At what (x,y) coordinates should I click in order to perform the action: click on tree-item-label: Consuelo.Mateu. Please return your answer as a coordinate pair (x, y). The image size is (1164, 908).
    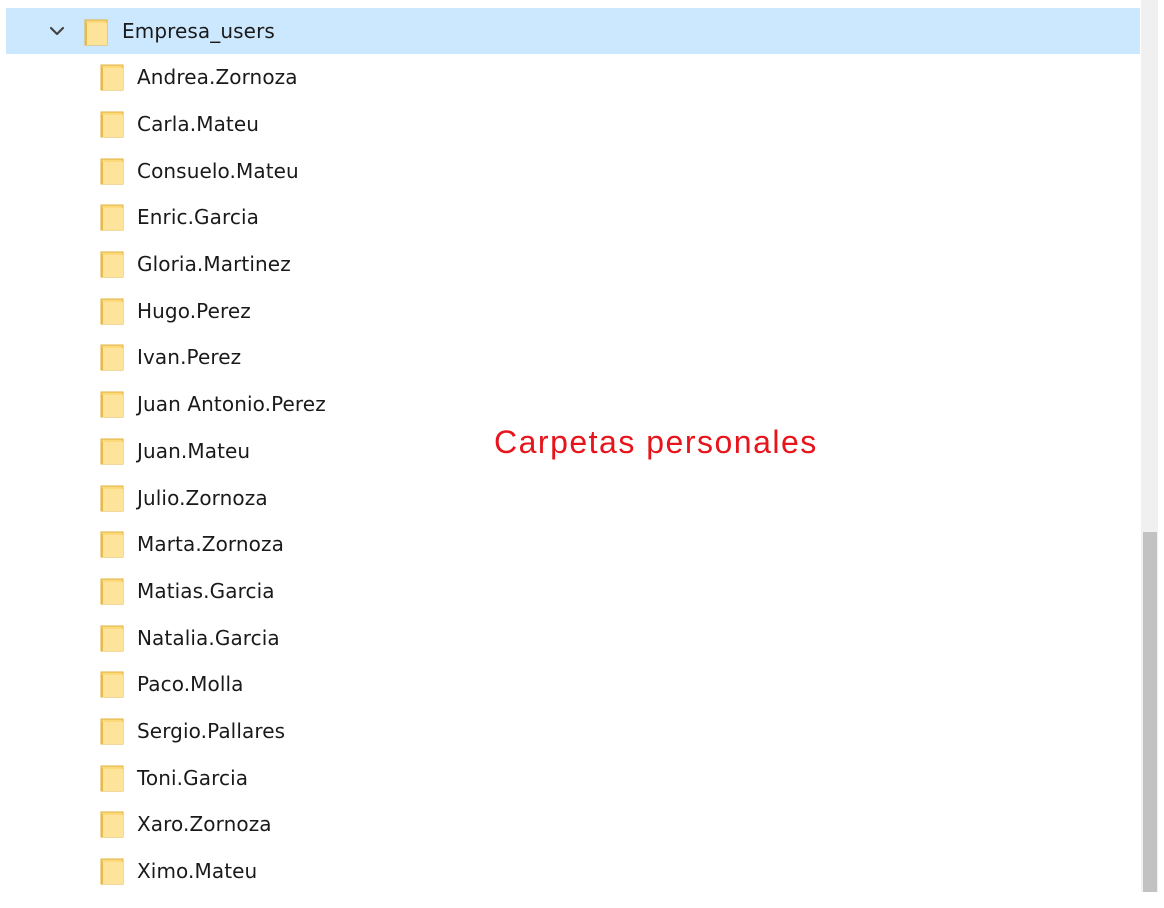
    Looking at the image, I should click on (218, 170).